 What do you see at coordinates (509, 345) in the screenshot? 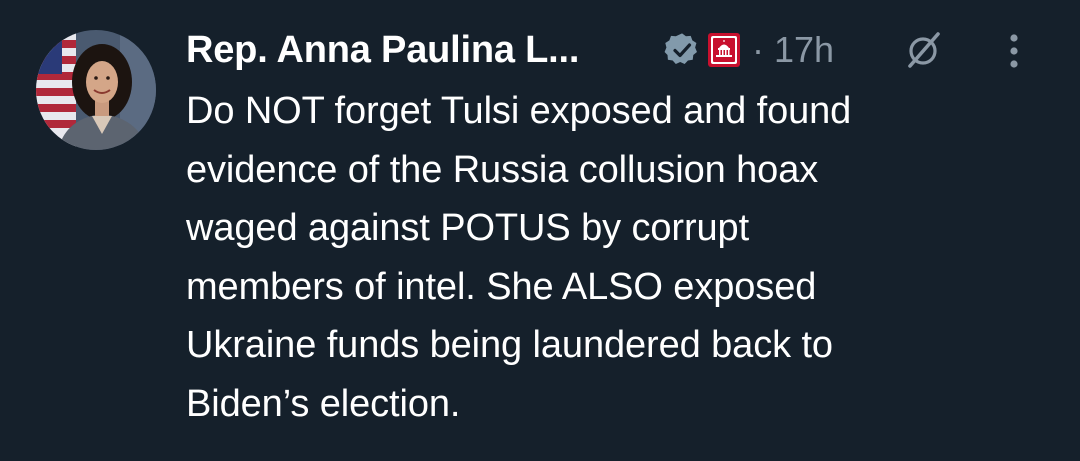
I see `tweet-text-line: Ukraine funds being laundered back to` at bounding box center [509, 345].